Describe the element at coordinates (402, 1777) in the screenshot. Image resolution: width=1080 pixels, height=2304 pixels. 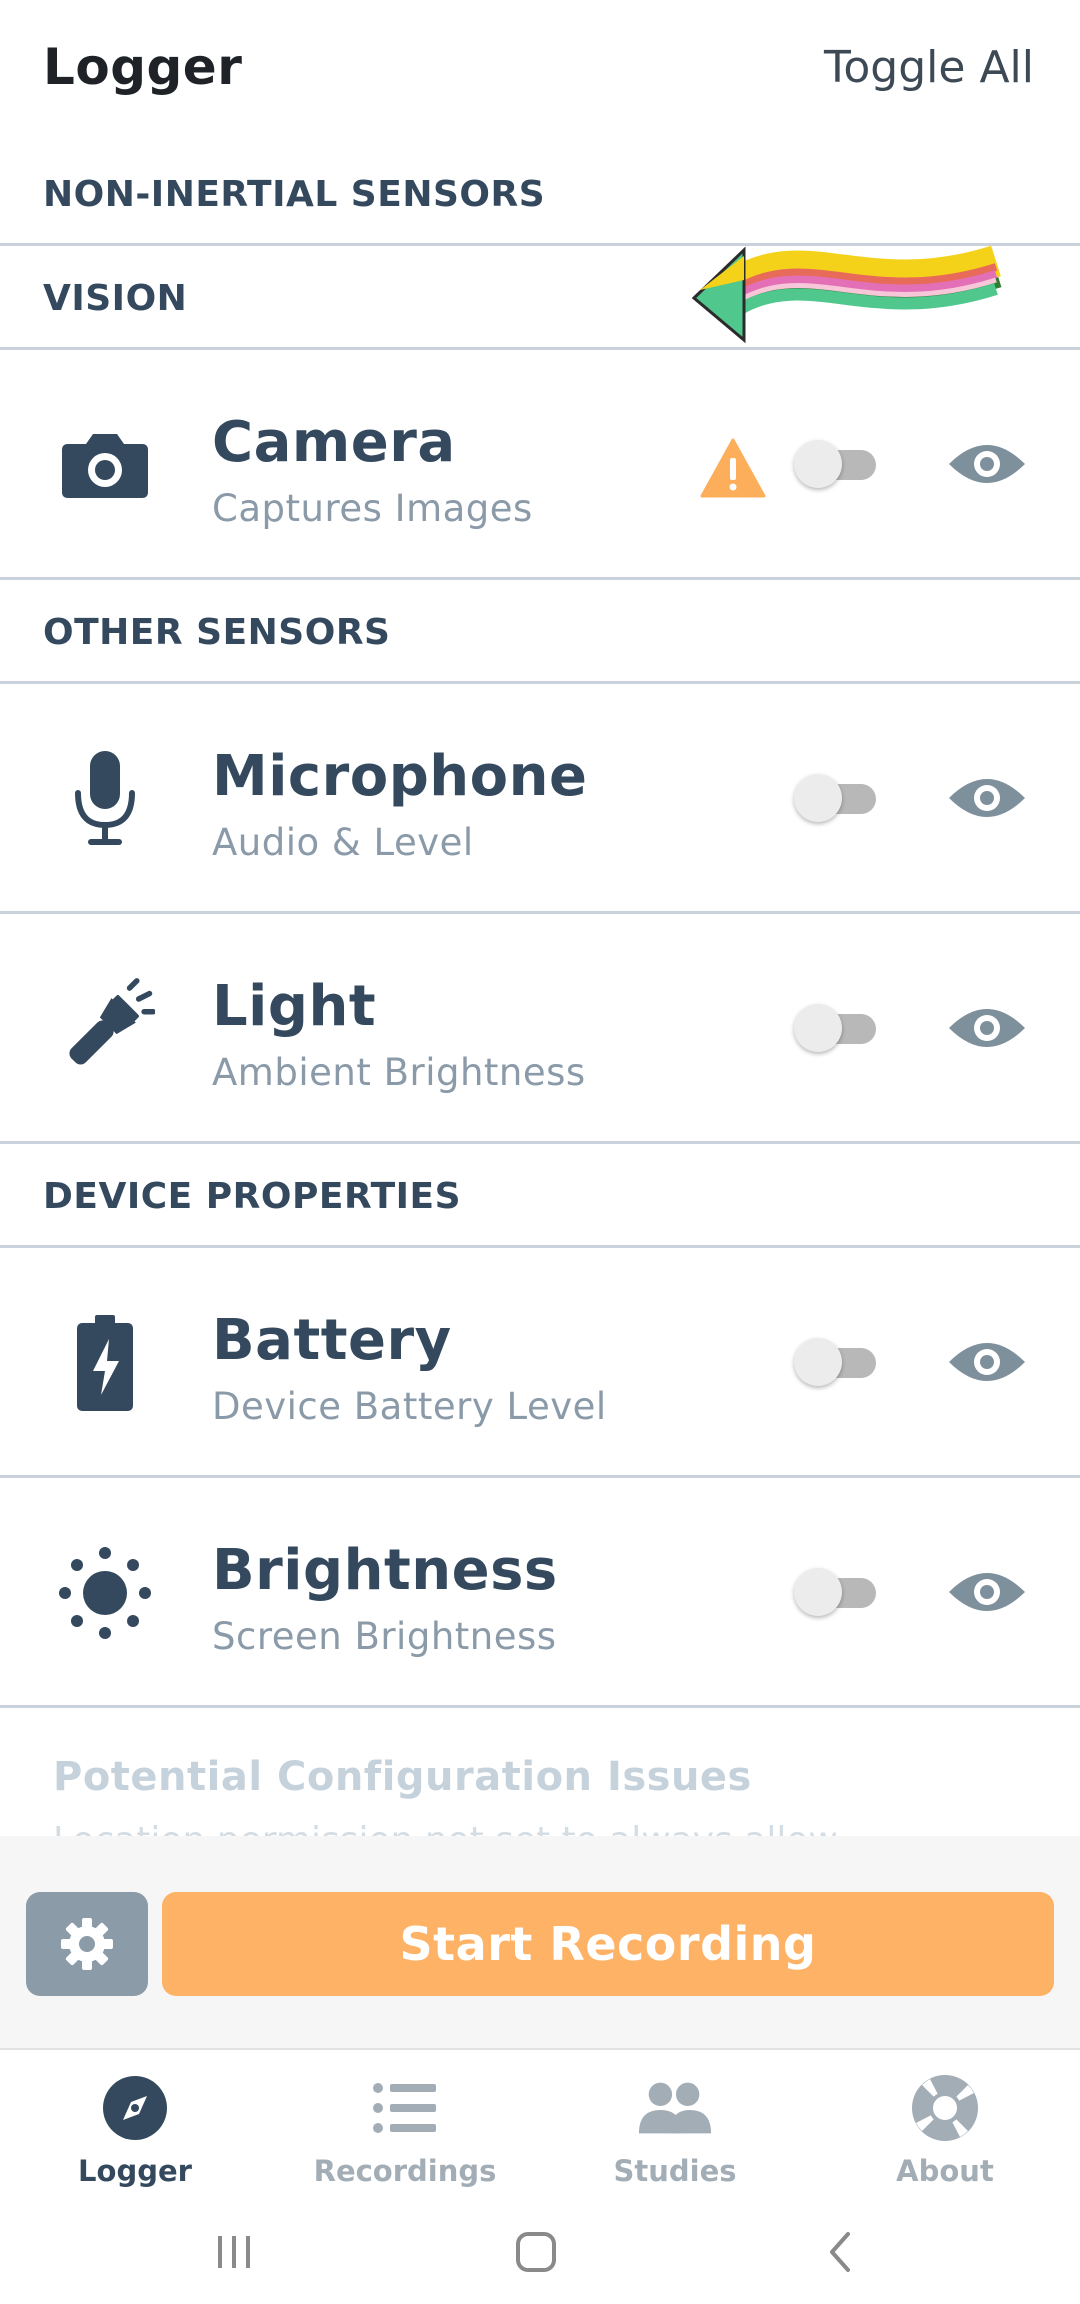
I see `issues-title: Potential Configuration Issues` at that location.